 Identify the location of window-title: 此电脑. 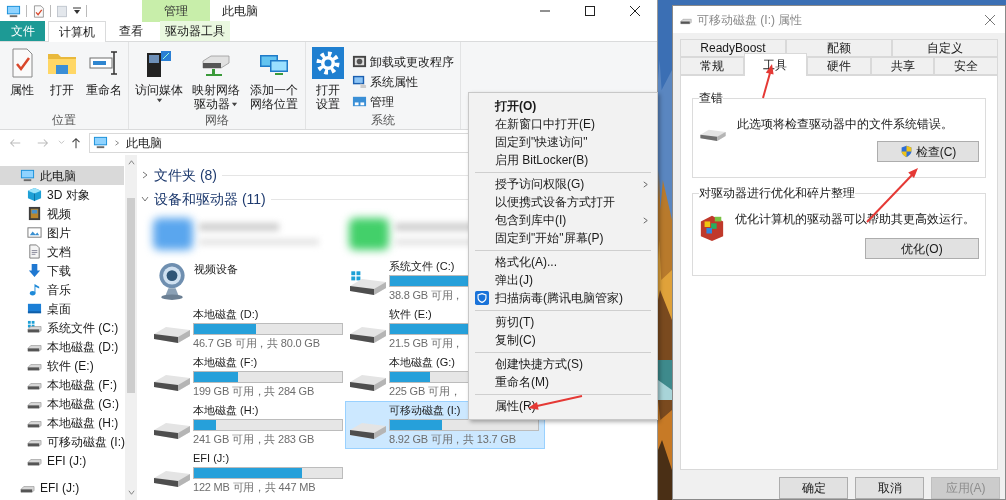
(240, 11).